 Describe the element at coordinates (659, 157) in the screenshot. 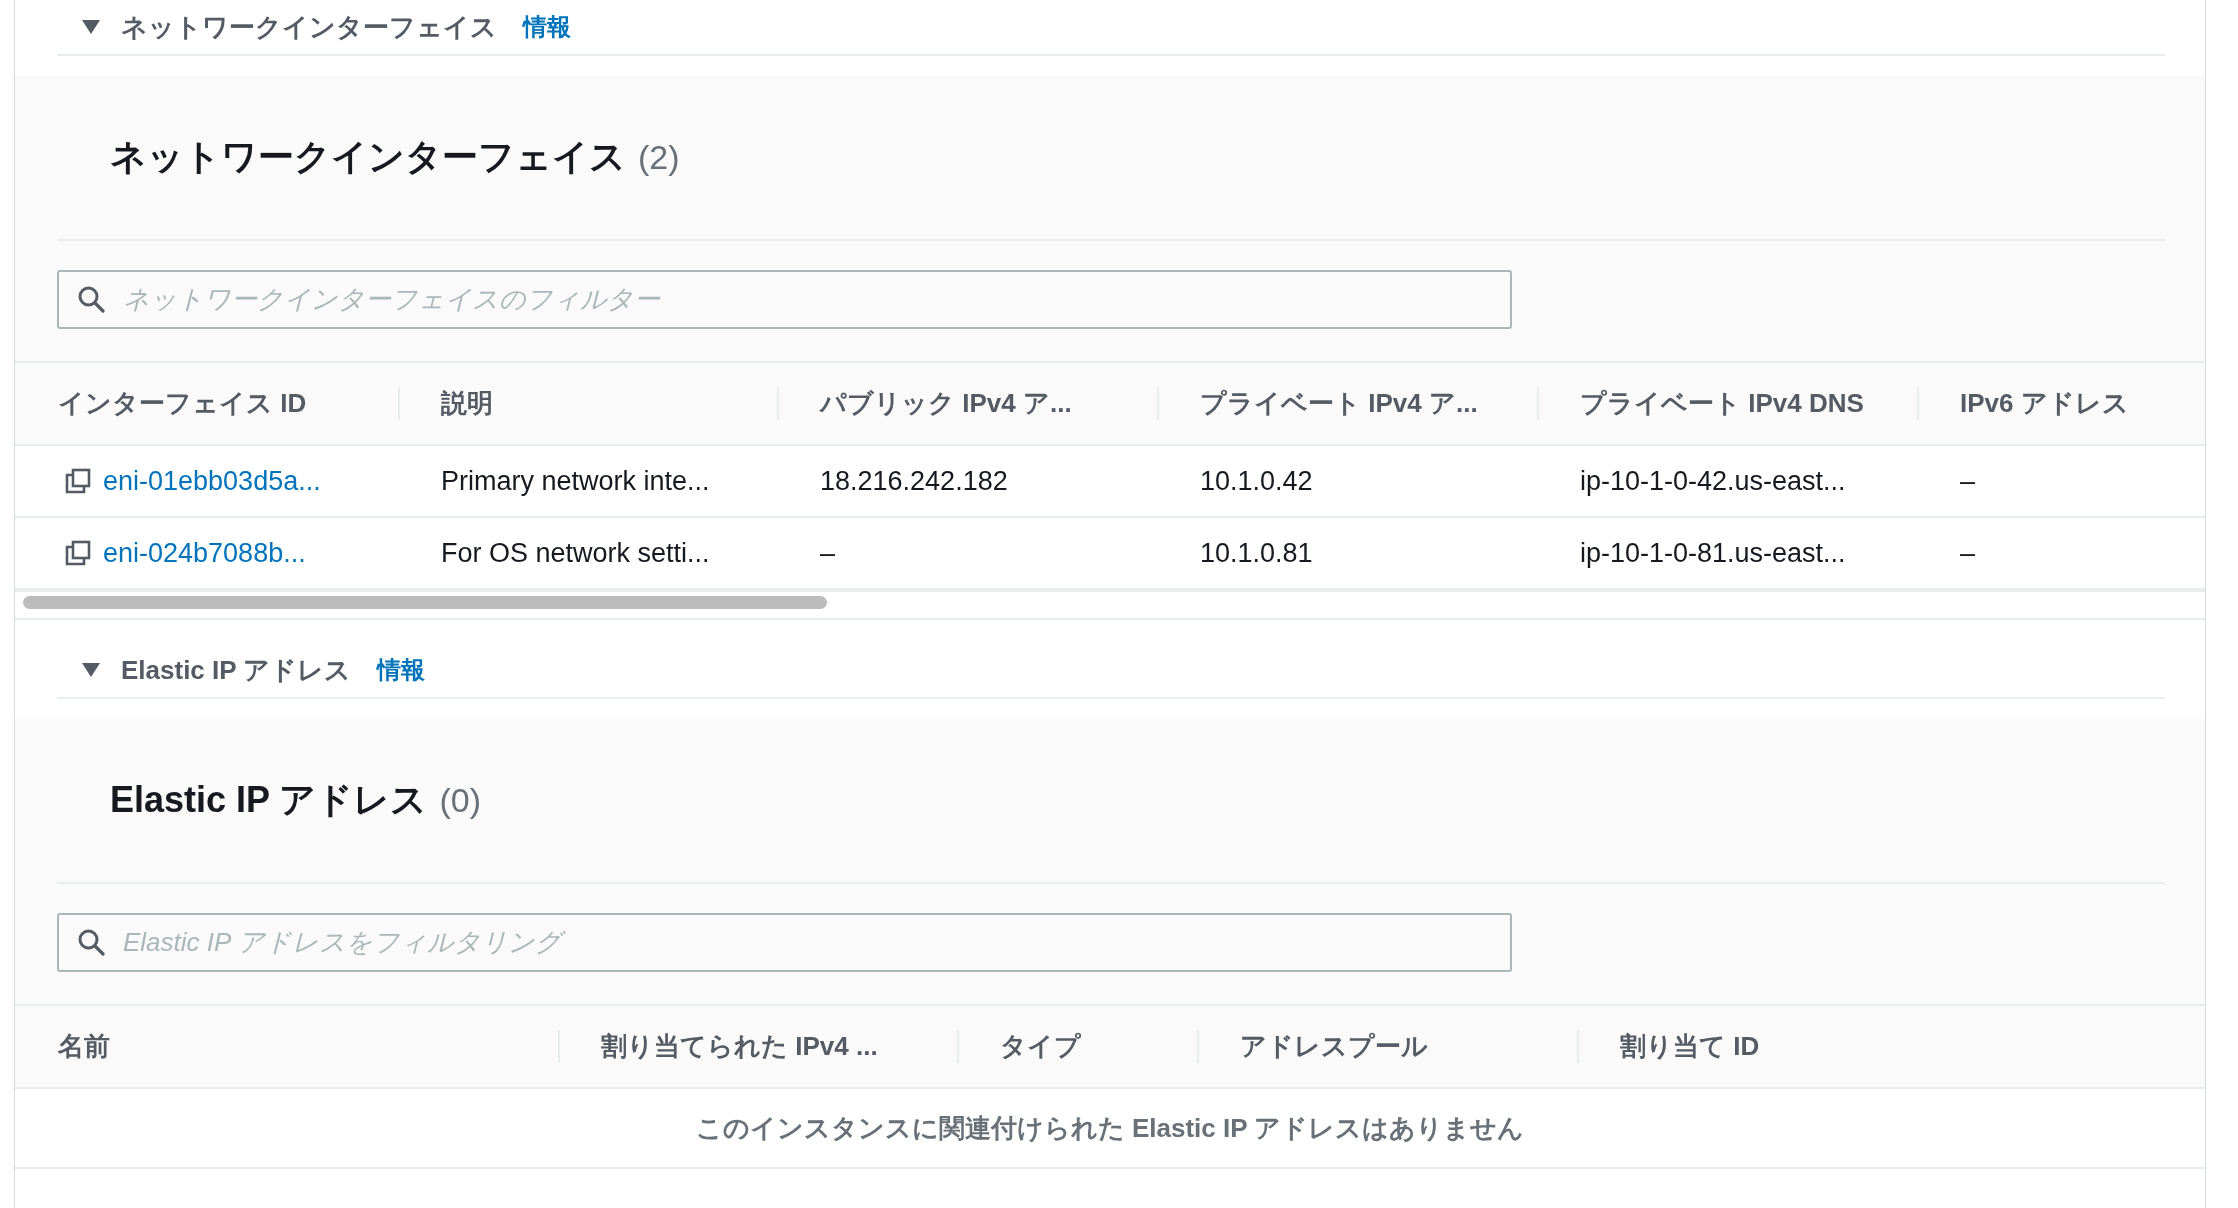

I see `item-count: (2)` at that location.